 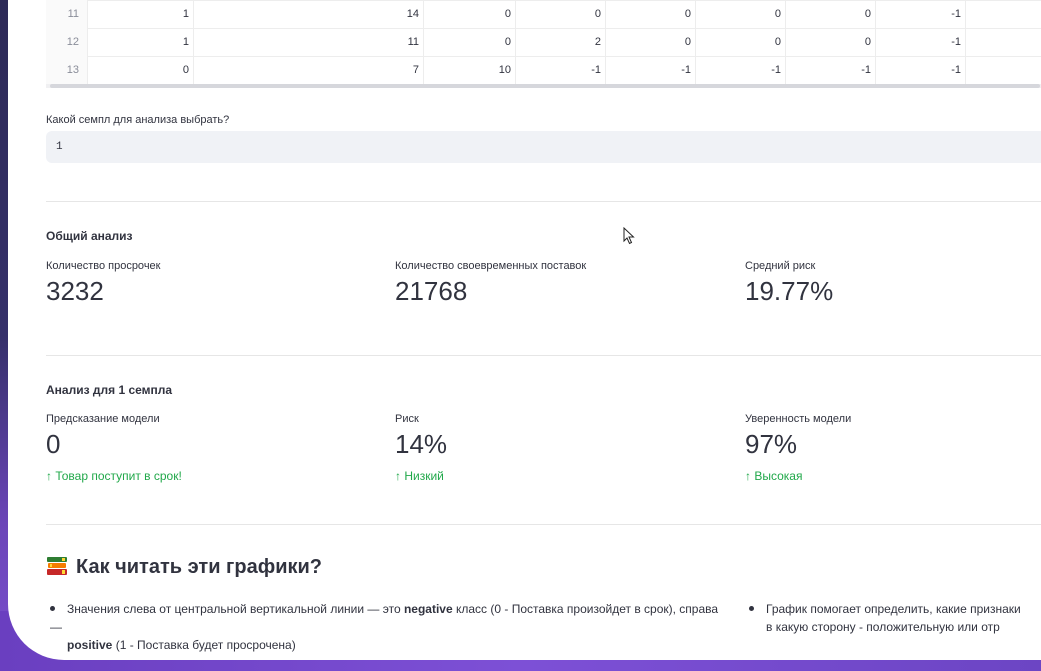 What do you see at coordinates (780, 266) in the screenshot?
I see `metric-label-avg-risk: Средний риск` at bounding box center [780, 266].